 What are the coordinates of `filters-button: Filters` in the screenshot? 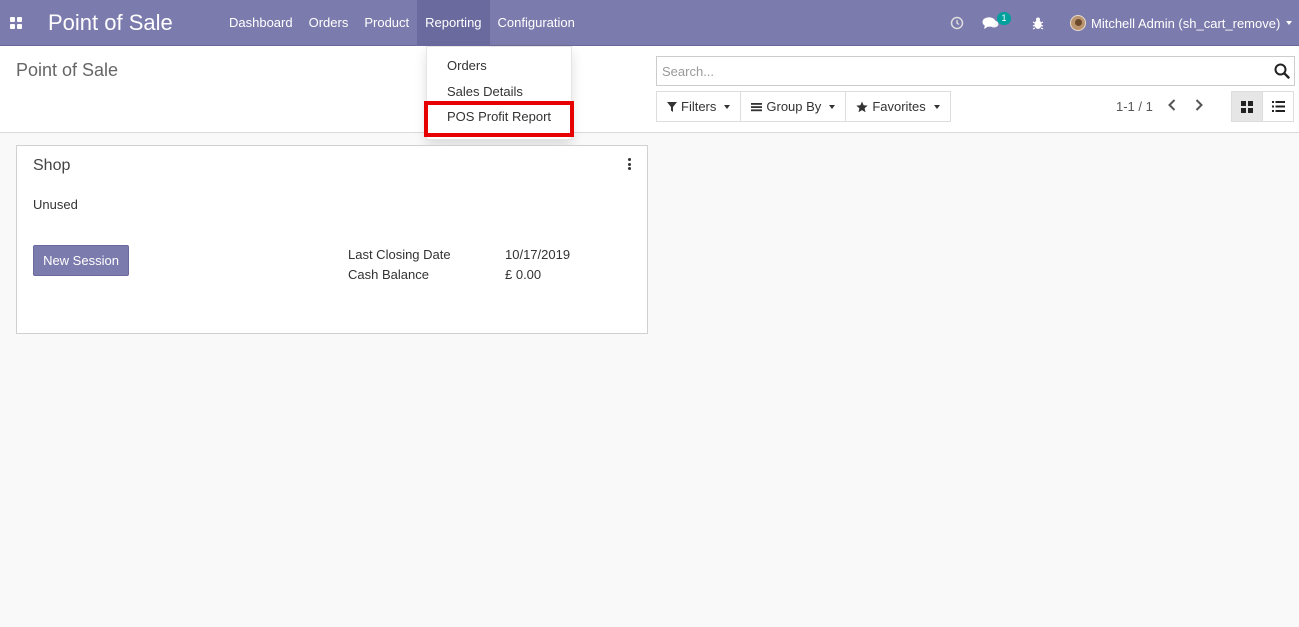 It's located at (699, 106).